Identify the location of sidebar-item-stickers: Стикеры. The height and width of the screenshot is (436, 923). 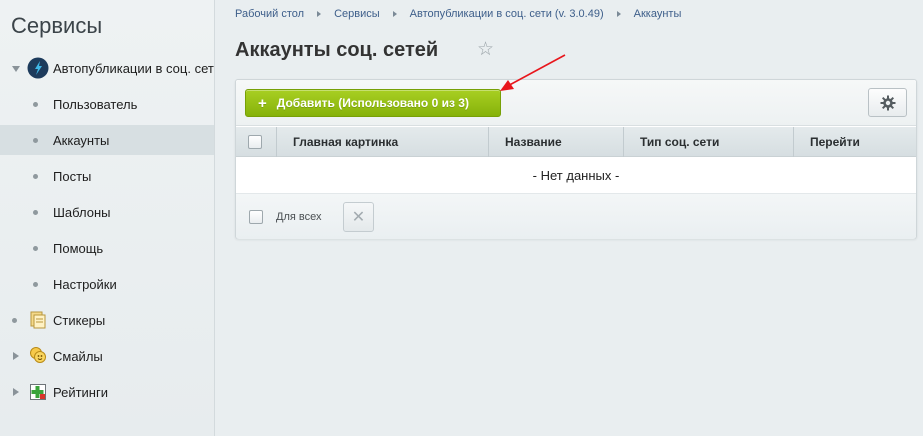
(107, 320).